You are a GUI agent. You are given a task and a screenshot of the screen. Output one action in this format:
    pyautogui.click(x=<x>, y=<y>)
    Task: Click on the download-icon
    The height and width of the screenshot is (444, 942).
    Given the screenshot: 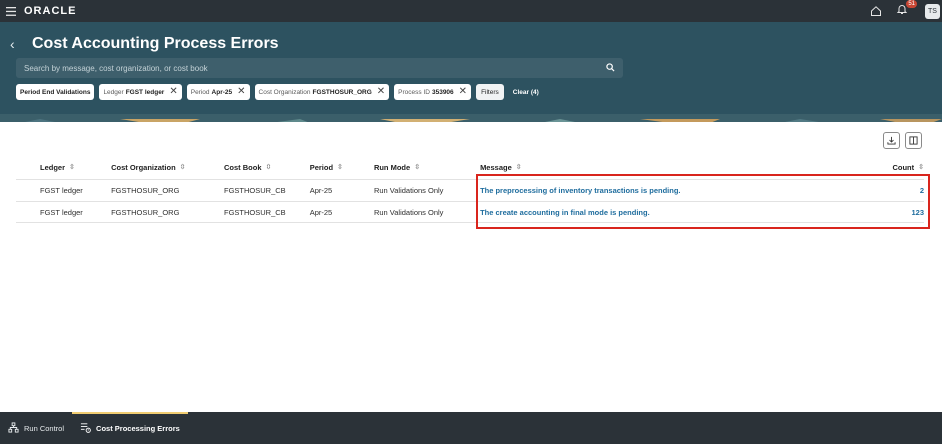 What is the action you would take?
    pyautogui.click(x=891, y=141)
    